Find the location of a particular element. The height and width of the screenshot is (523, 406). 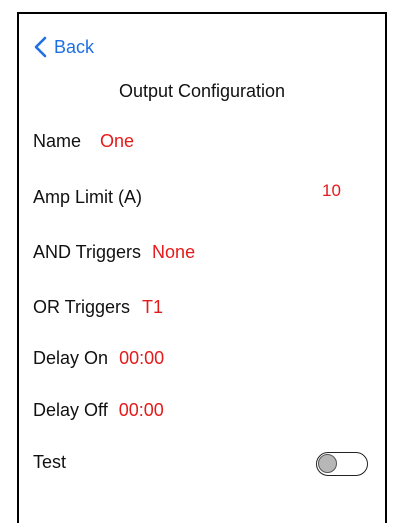

and-triggers-value: None is located at coordinates (173, 252).